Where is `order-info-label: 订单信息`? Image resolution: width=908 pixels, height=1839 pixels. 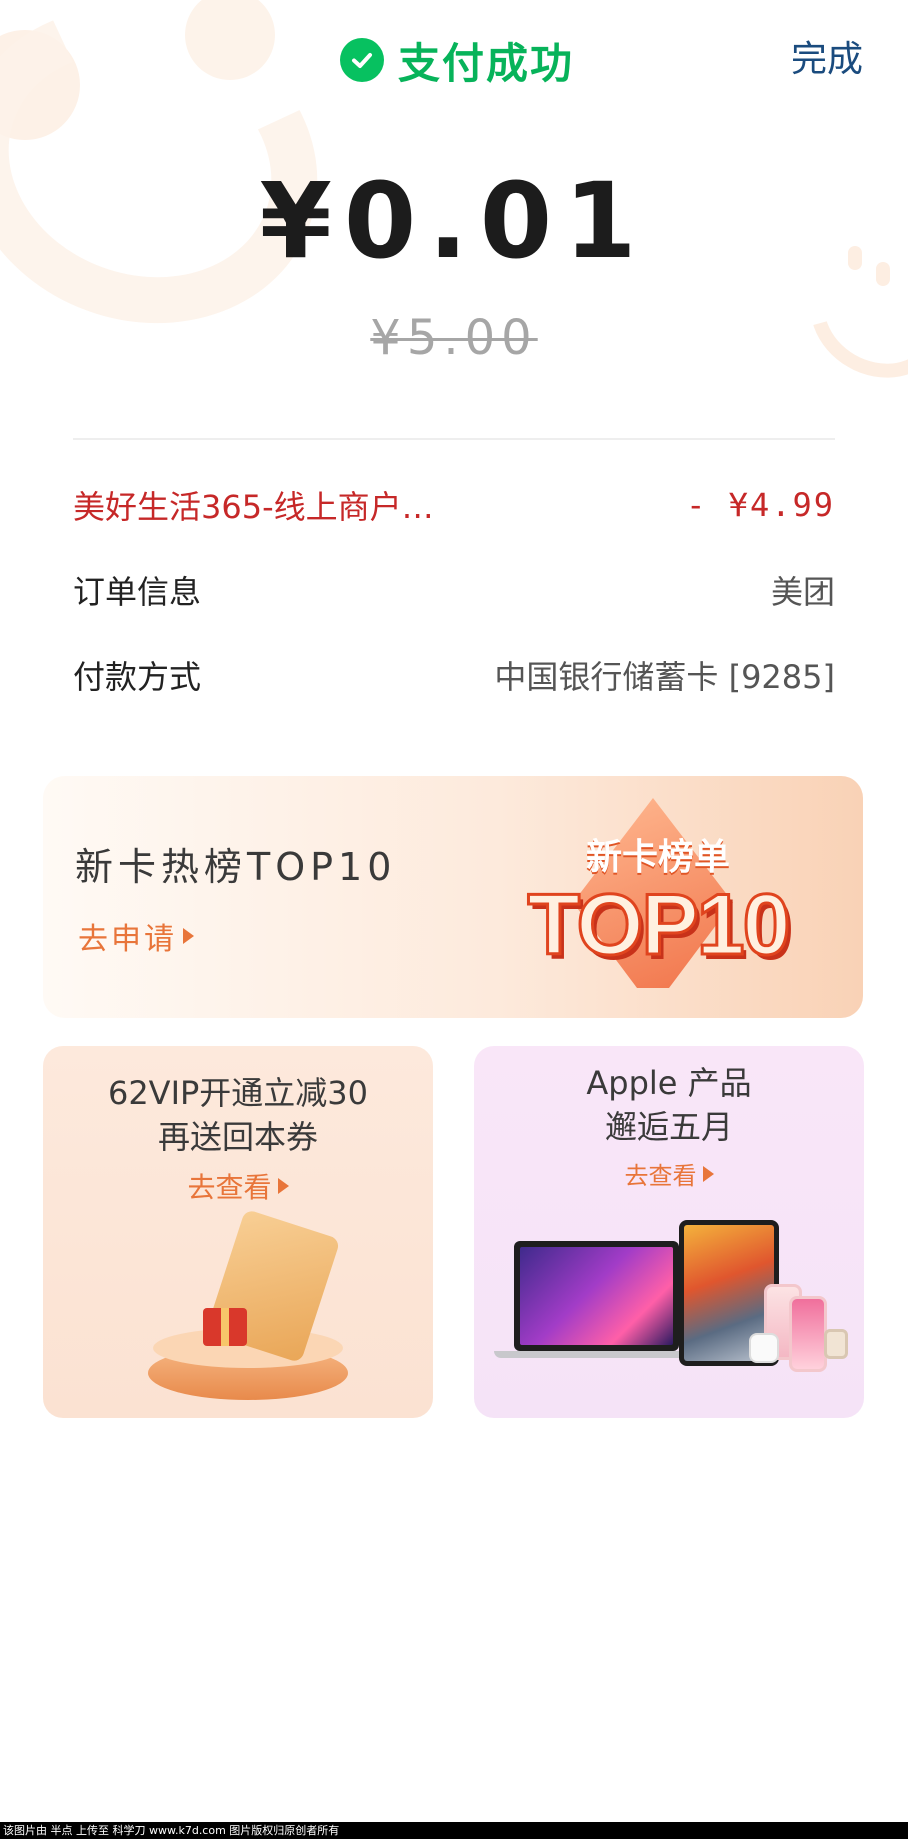
order-info-label: 订单信息 is located at coordinates (137, 592).